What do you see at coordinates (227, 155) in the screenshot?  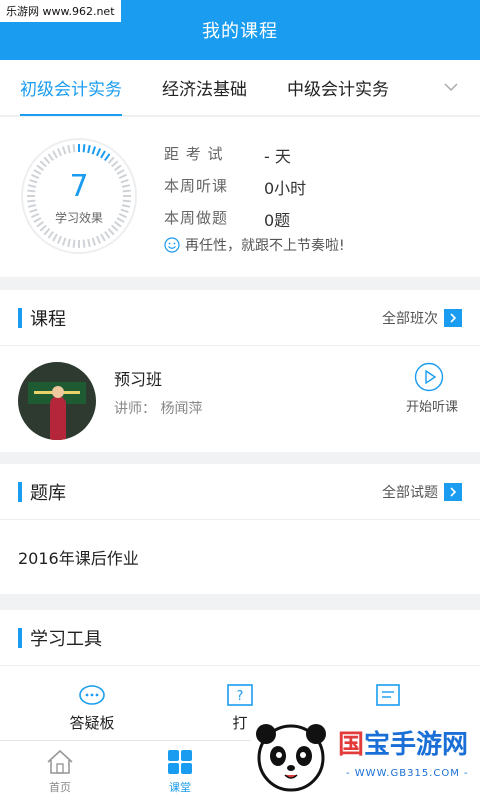 I see `stat-row-exam-days: 距 考 试 - 天` at bounding box center [227, 155].